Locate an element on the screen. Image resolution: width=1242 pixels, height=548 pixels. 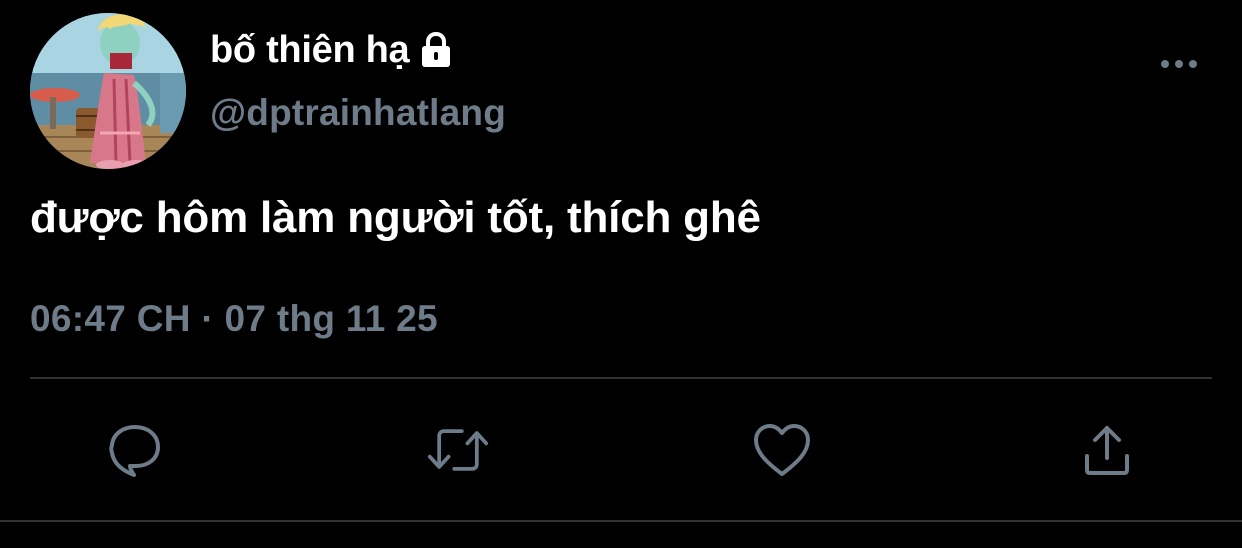
bottom-divider is located at coordinates (621, 521).